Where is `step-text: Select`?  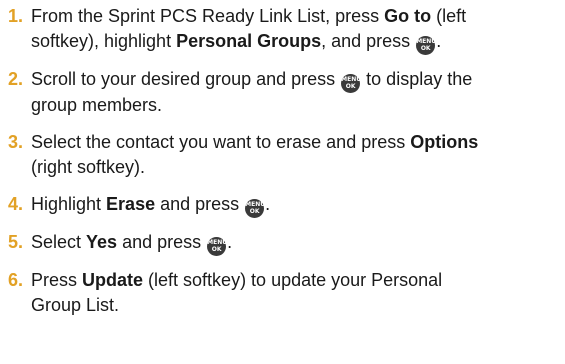
step-text: Select is located at coordinates (59, 242).